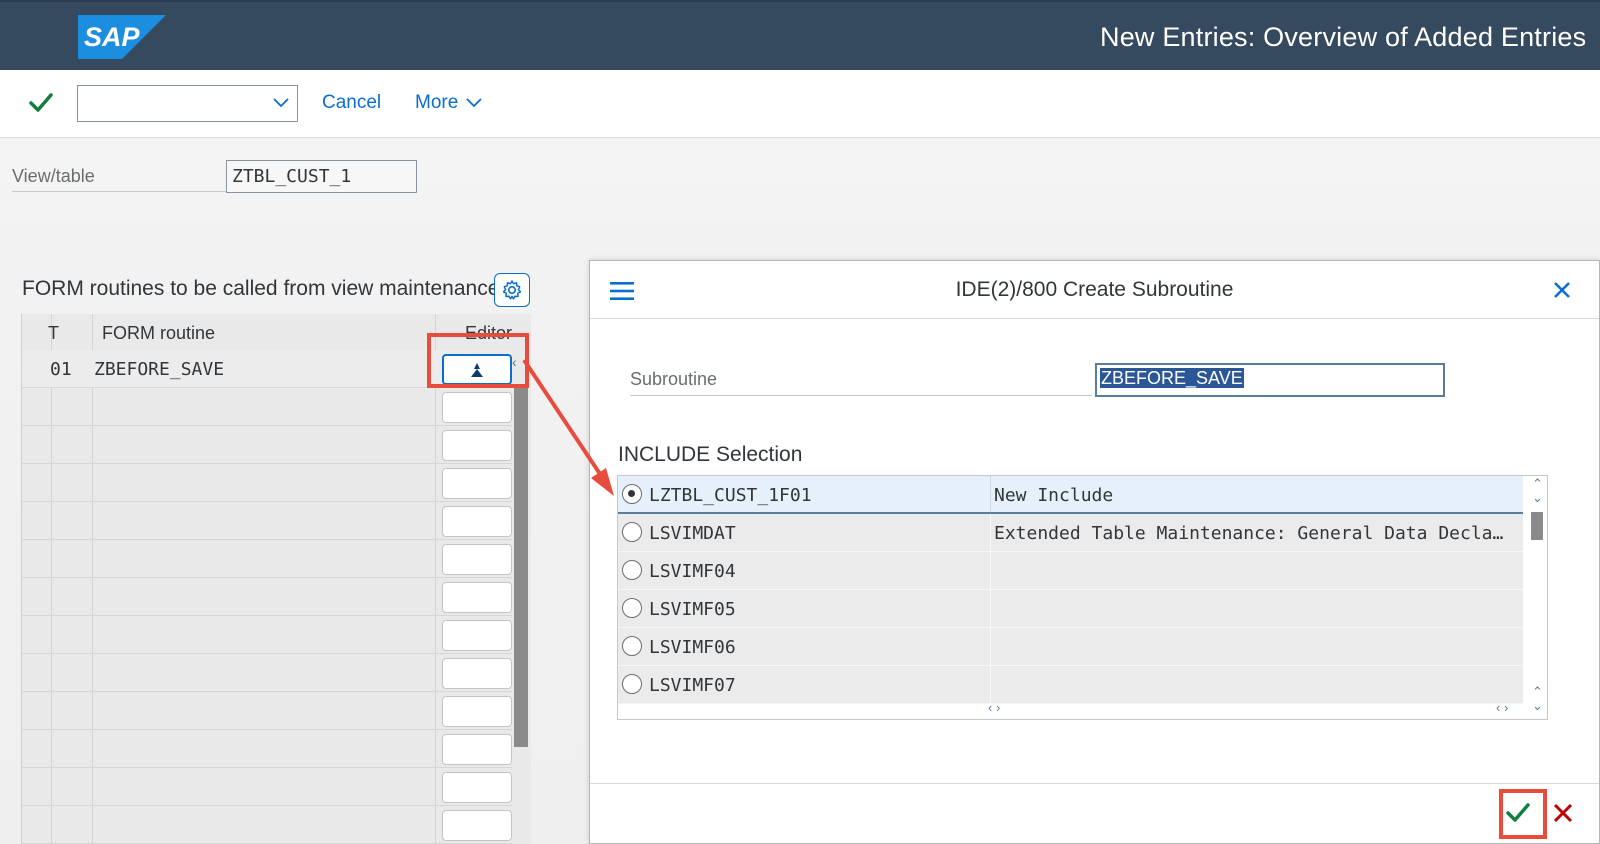  I want to click on include-desc: New Include, so click(1054, 495).